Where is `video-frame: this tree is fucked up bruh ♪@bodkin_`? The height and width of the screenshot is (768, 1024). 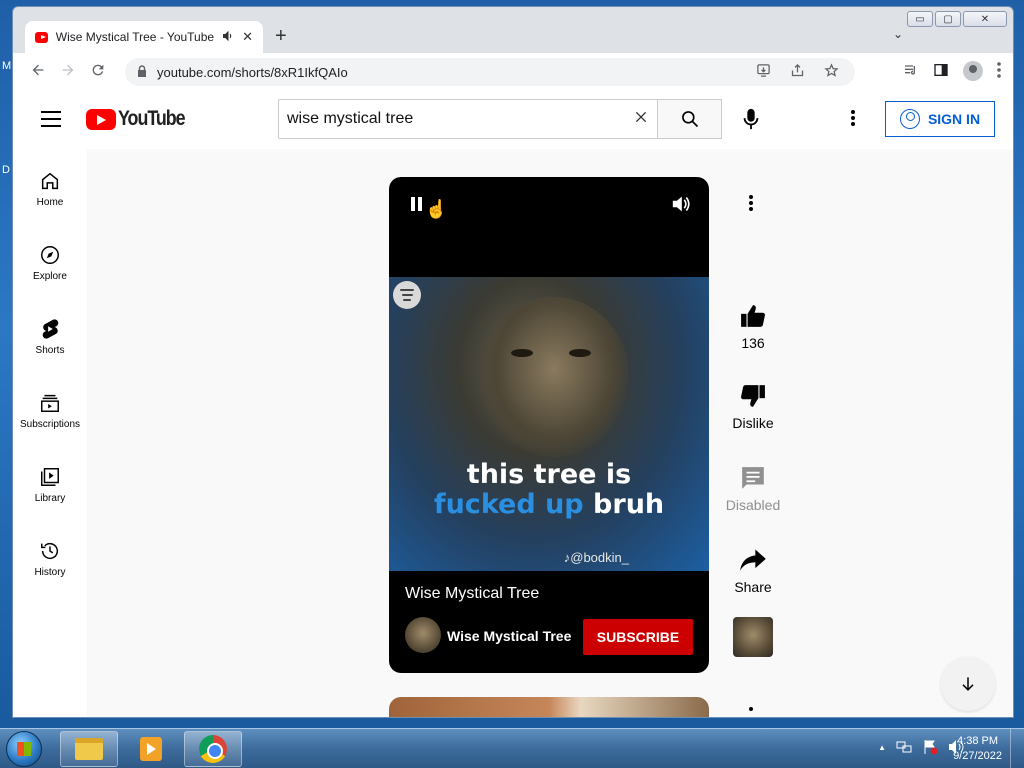 video-frame: this tree is fucked up bruh ♪@bodkin_ is located at coordinates (549, 424).